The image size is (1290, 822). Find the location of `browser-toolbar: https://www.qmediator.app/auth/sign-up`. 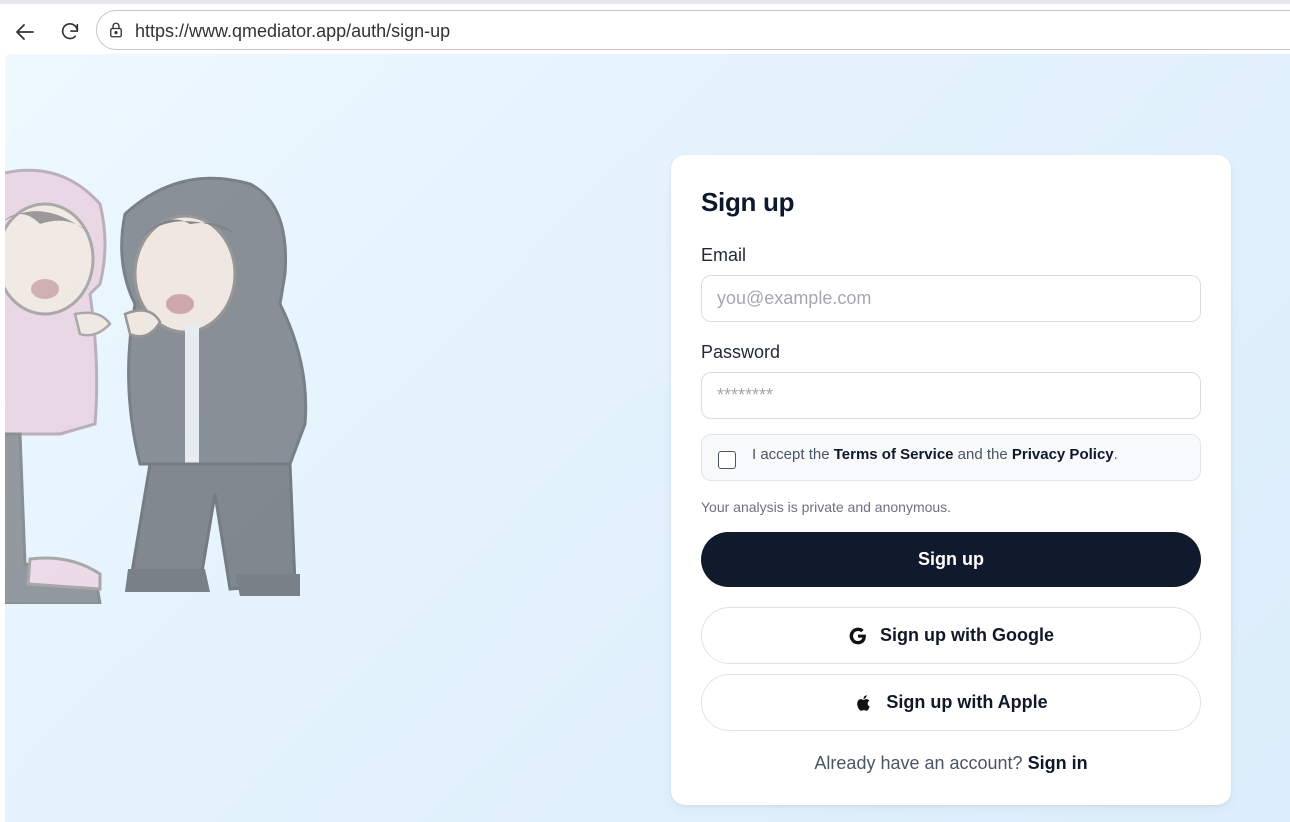

browser-toolbar: https://www.qmediator.app/auth/sign-up is located at coordinates (645, 27).